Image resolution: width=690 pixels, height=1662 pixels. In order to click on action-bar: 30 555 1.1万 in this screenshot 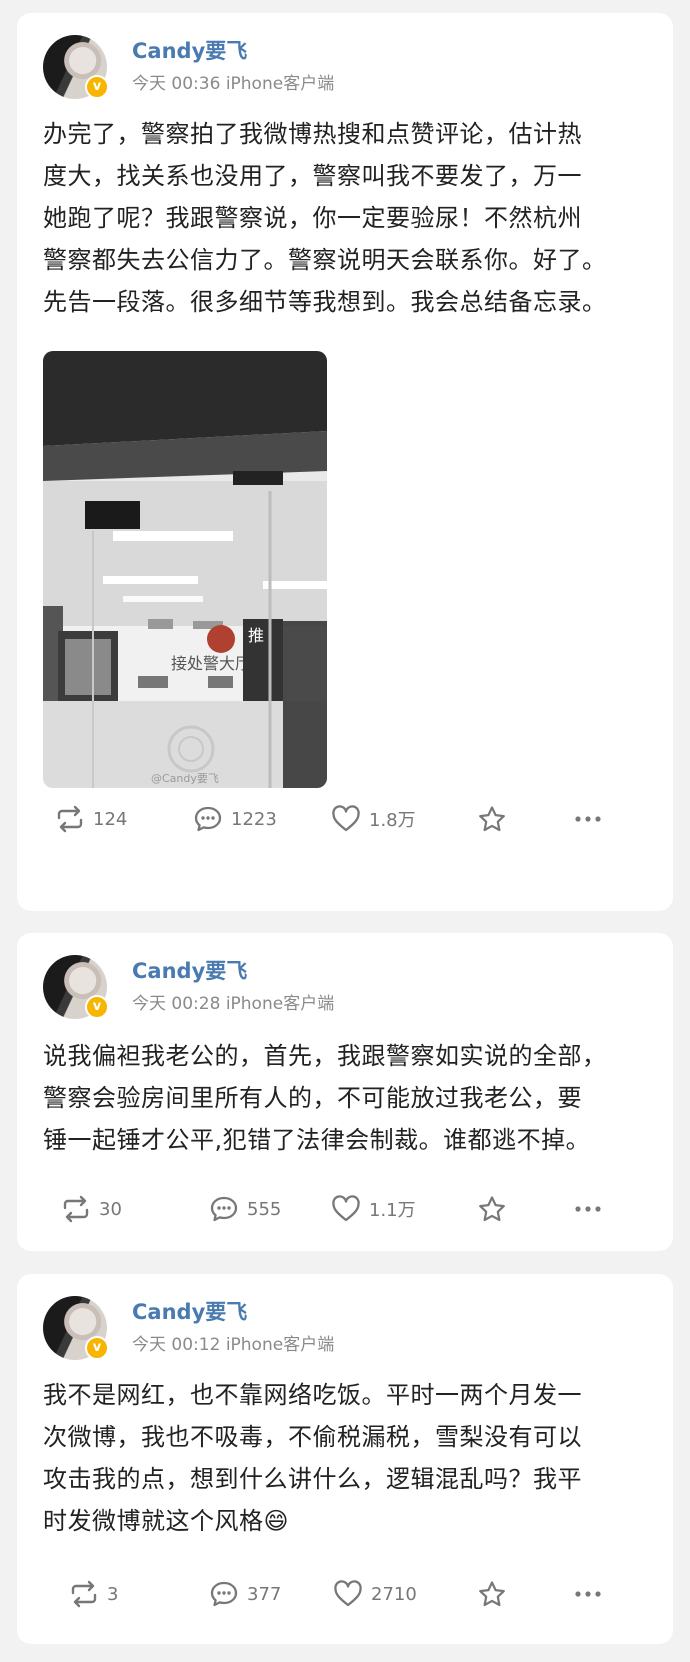, I will do `click(345, 1209)`.